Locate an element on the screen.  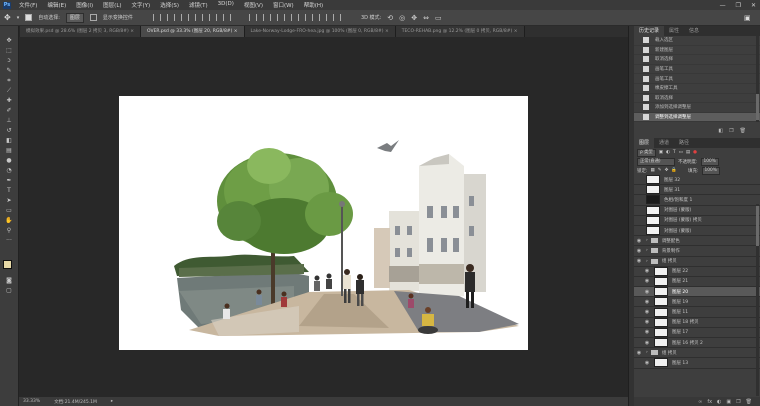
show-transform-checkbox is located at coordinates (93, 17).